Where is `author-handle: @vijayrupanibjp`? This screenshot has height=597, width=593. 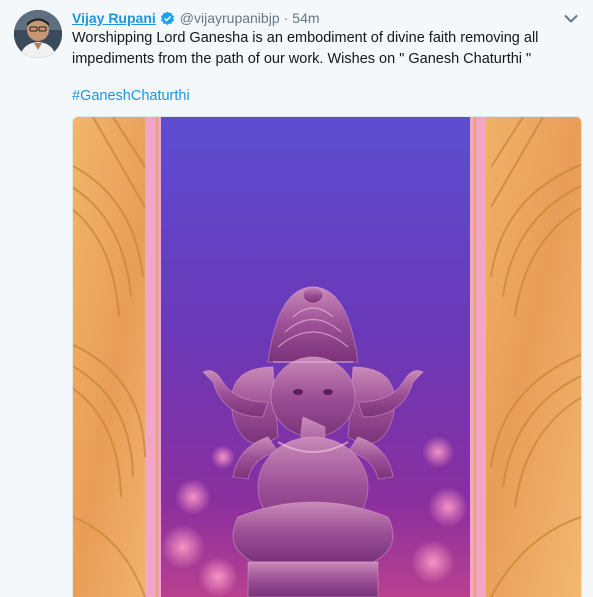
author-handle: @vijayrupanibjp is located at coordinates (230, 18).